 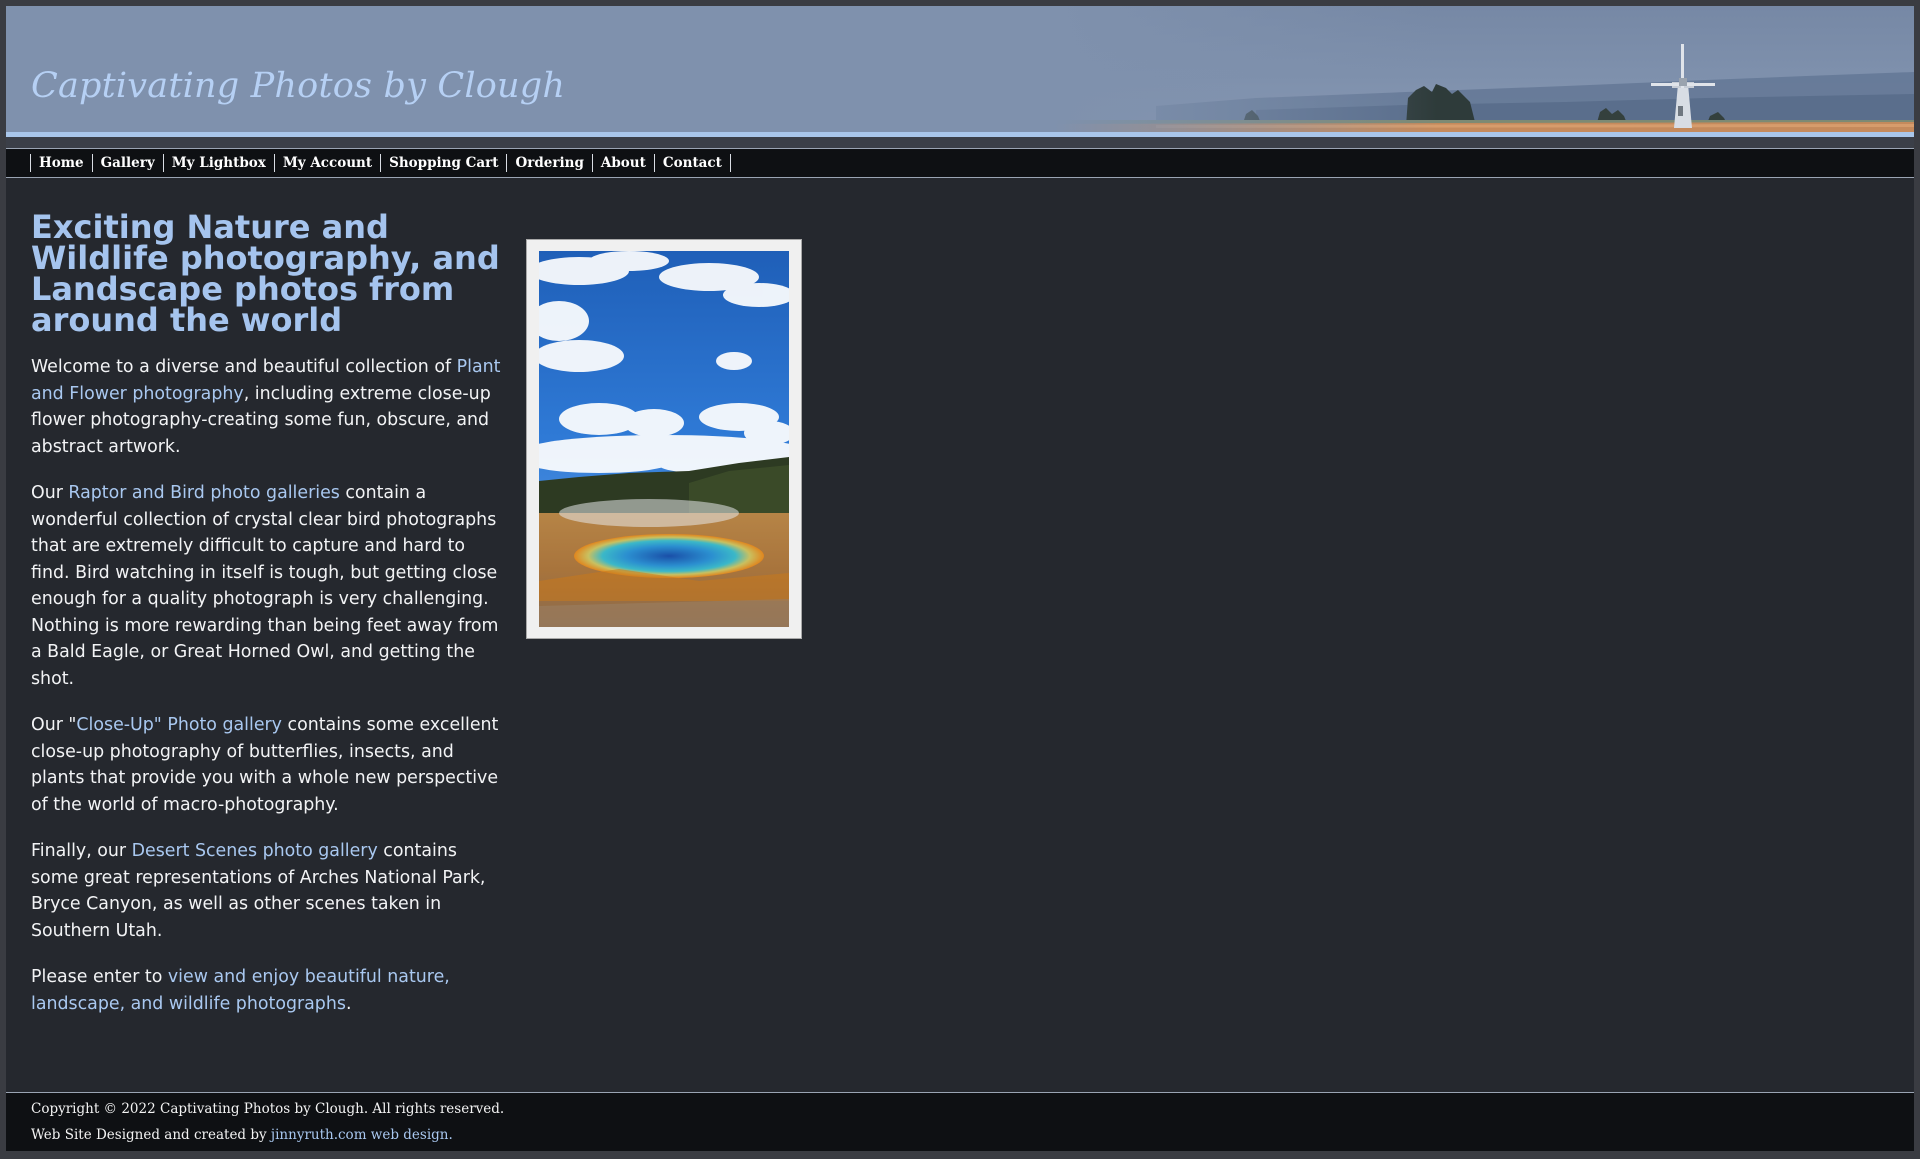 What do you see at coordinates (128, 163) in the screenshot?
I see `nav-item-gallery: Gallery` at bounding box center [128, 163].